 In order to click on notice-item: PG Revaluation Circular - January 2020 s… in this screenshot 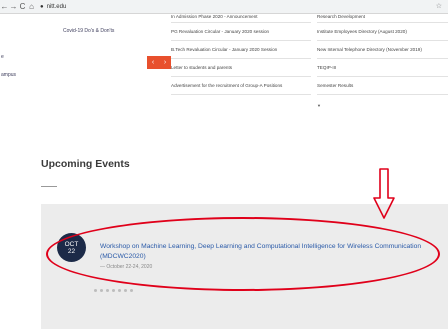, I will do `click(241, 32)`.